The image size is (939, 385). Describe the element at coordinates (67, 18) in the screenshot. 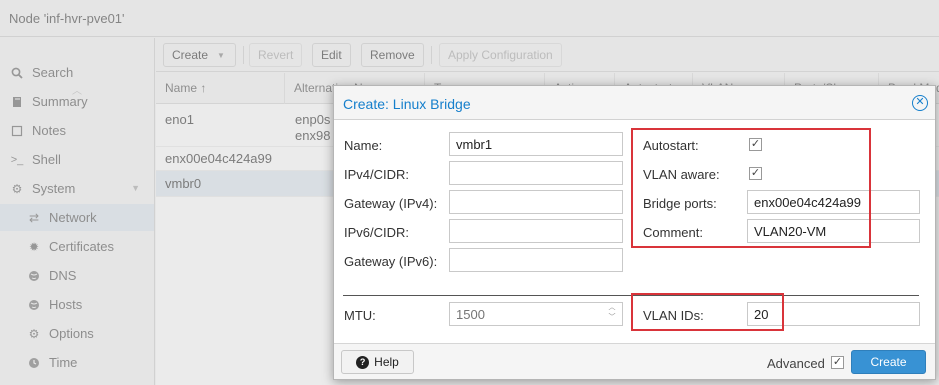

I see `node-title: Node 'inf-hvr-pve01'` at that location.